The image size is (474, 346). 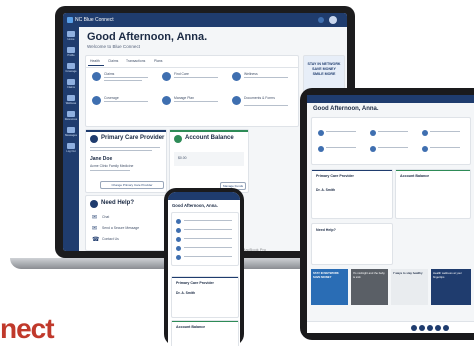 What do you see at coordinates (329, 287) in the screenshot?
I see `promo-tile-1: STAY IN NETWORK SAVE MONEY` at bounding box center [329, 287].